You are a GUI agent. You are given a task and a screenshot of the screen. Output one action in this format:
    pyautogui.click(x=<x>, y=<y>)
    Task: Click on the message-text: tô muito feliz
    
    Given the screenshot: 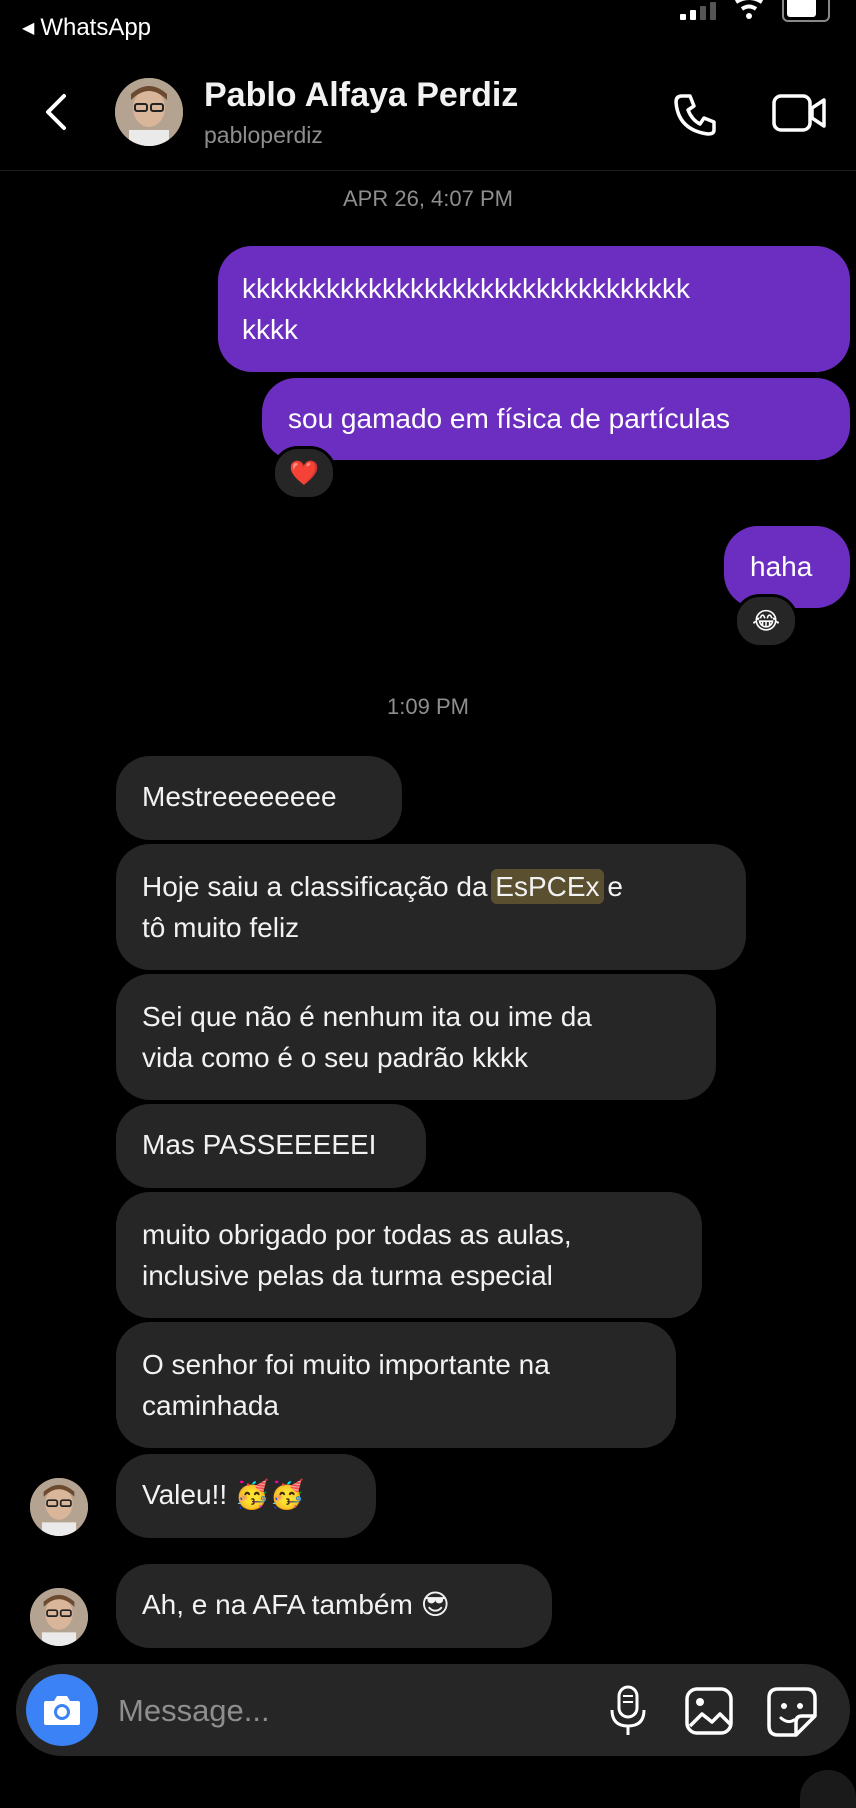 What is the action you would take?
    pyautogui.click(x=221, y=927)
    